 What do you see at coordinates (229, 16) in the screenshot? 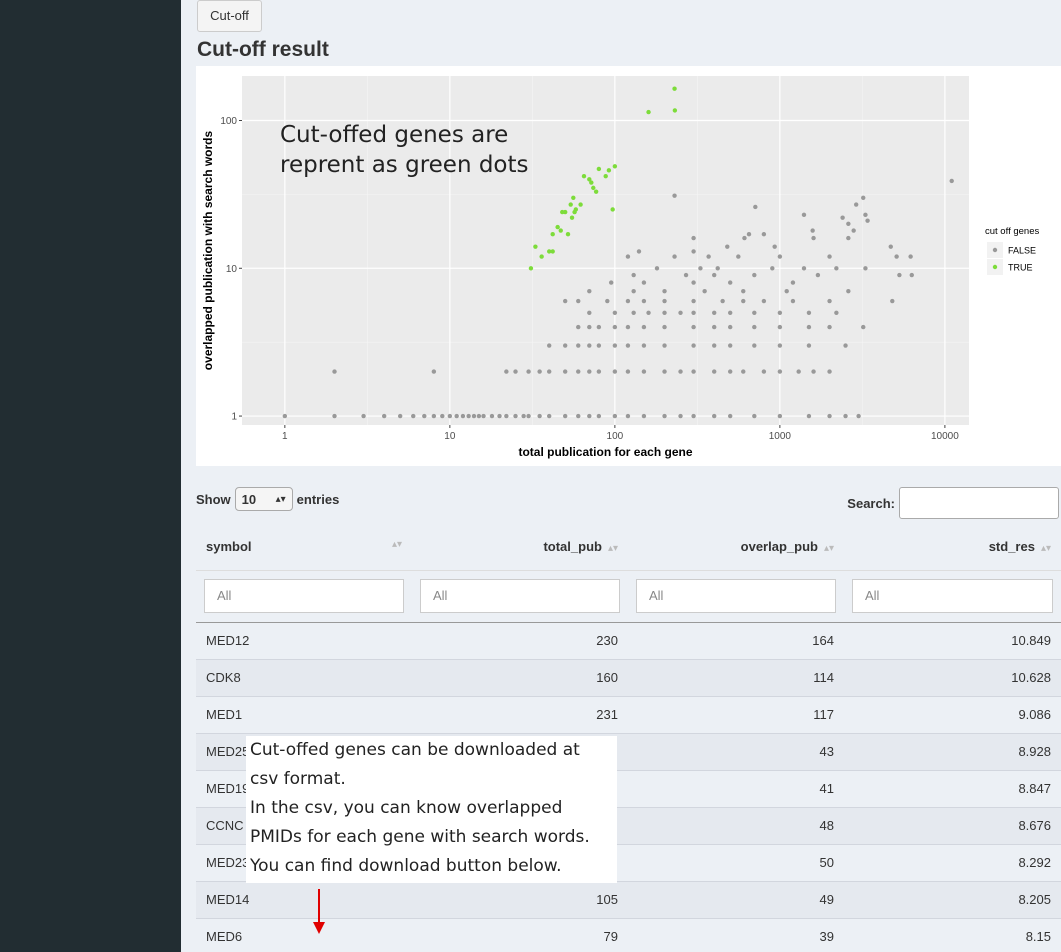
I see `cutoff-button: Cut-off` at bounding box center [229, 16].